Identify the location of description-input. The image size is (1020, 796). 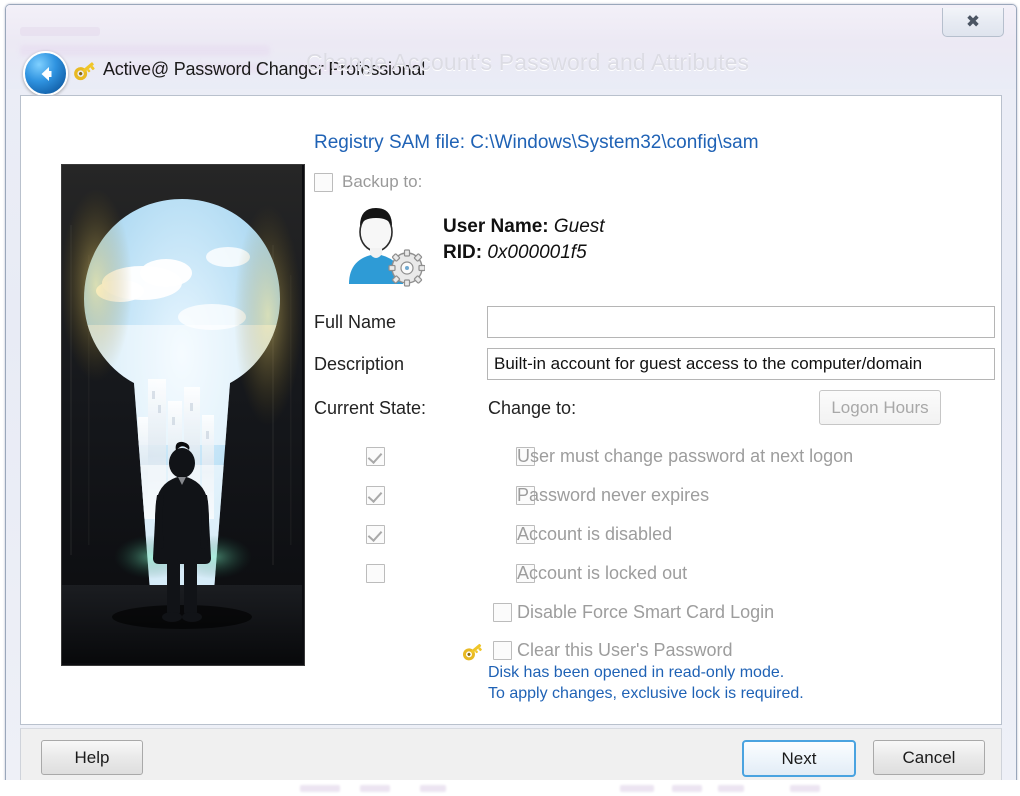
(741, 364).